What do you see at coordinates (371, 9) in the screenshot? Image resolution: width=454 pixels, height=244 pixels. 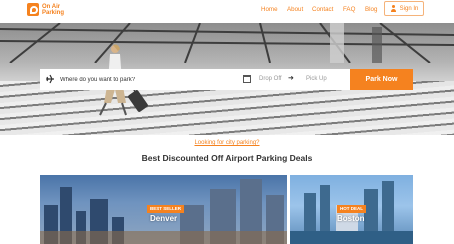 I see `nav-blog: Blog` at bounding box center [371, 9].